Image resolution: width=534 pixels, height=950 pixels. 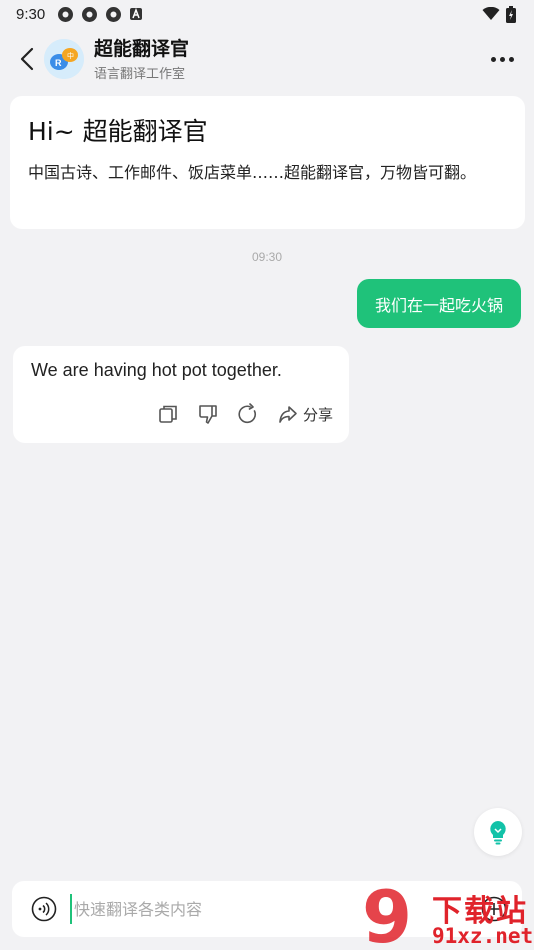 I want to click on share-button: 分享, so click(x=305, y=414).